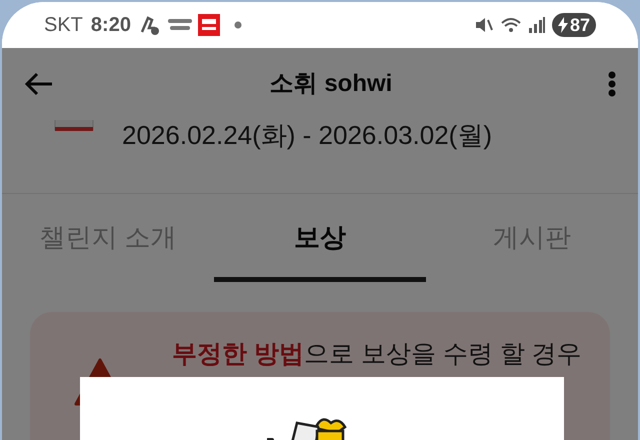 The width and height of the screenshot is (640, 440). Describe the element at coordinates (563, 25) in the screenshot. I see `lightning-icon` at that location.